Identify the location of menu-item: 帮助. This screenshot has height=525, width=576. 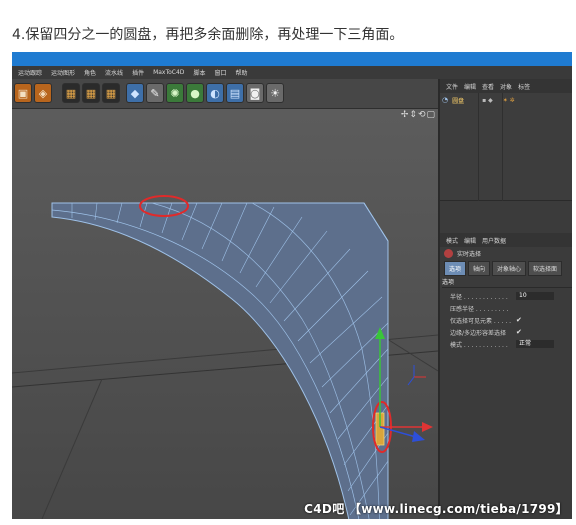
(241, 72).